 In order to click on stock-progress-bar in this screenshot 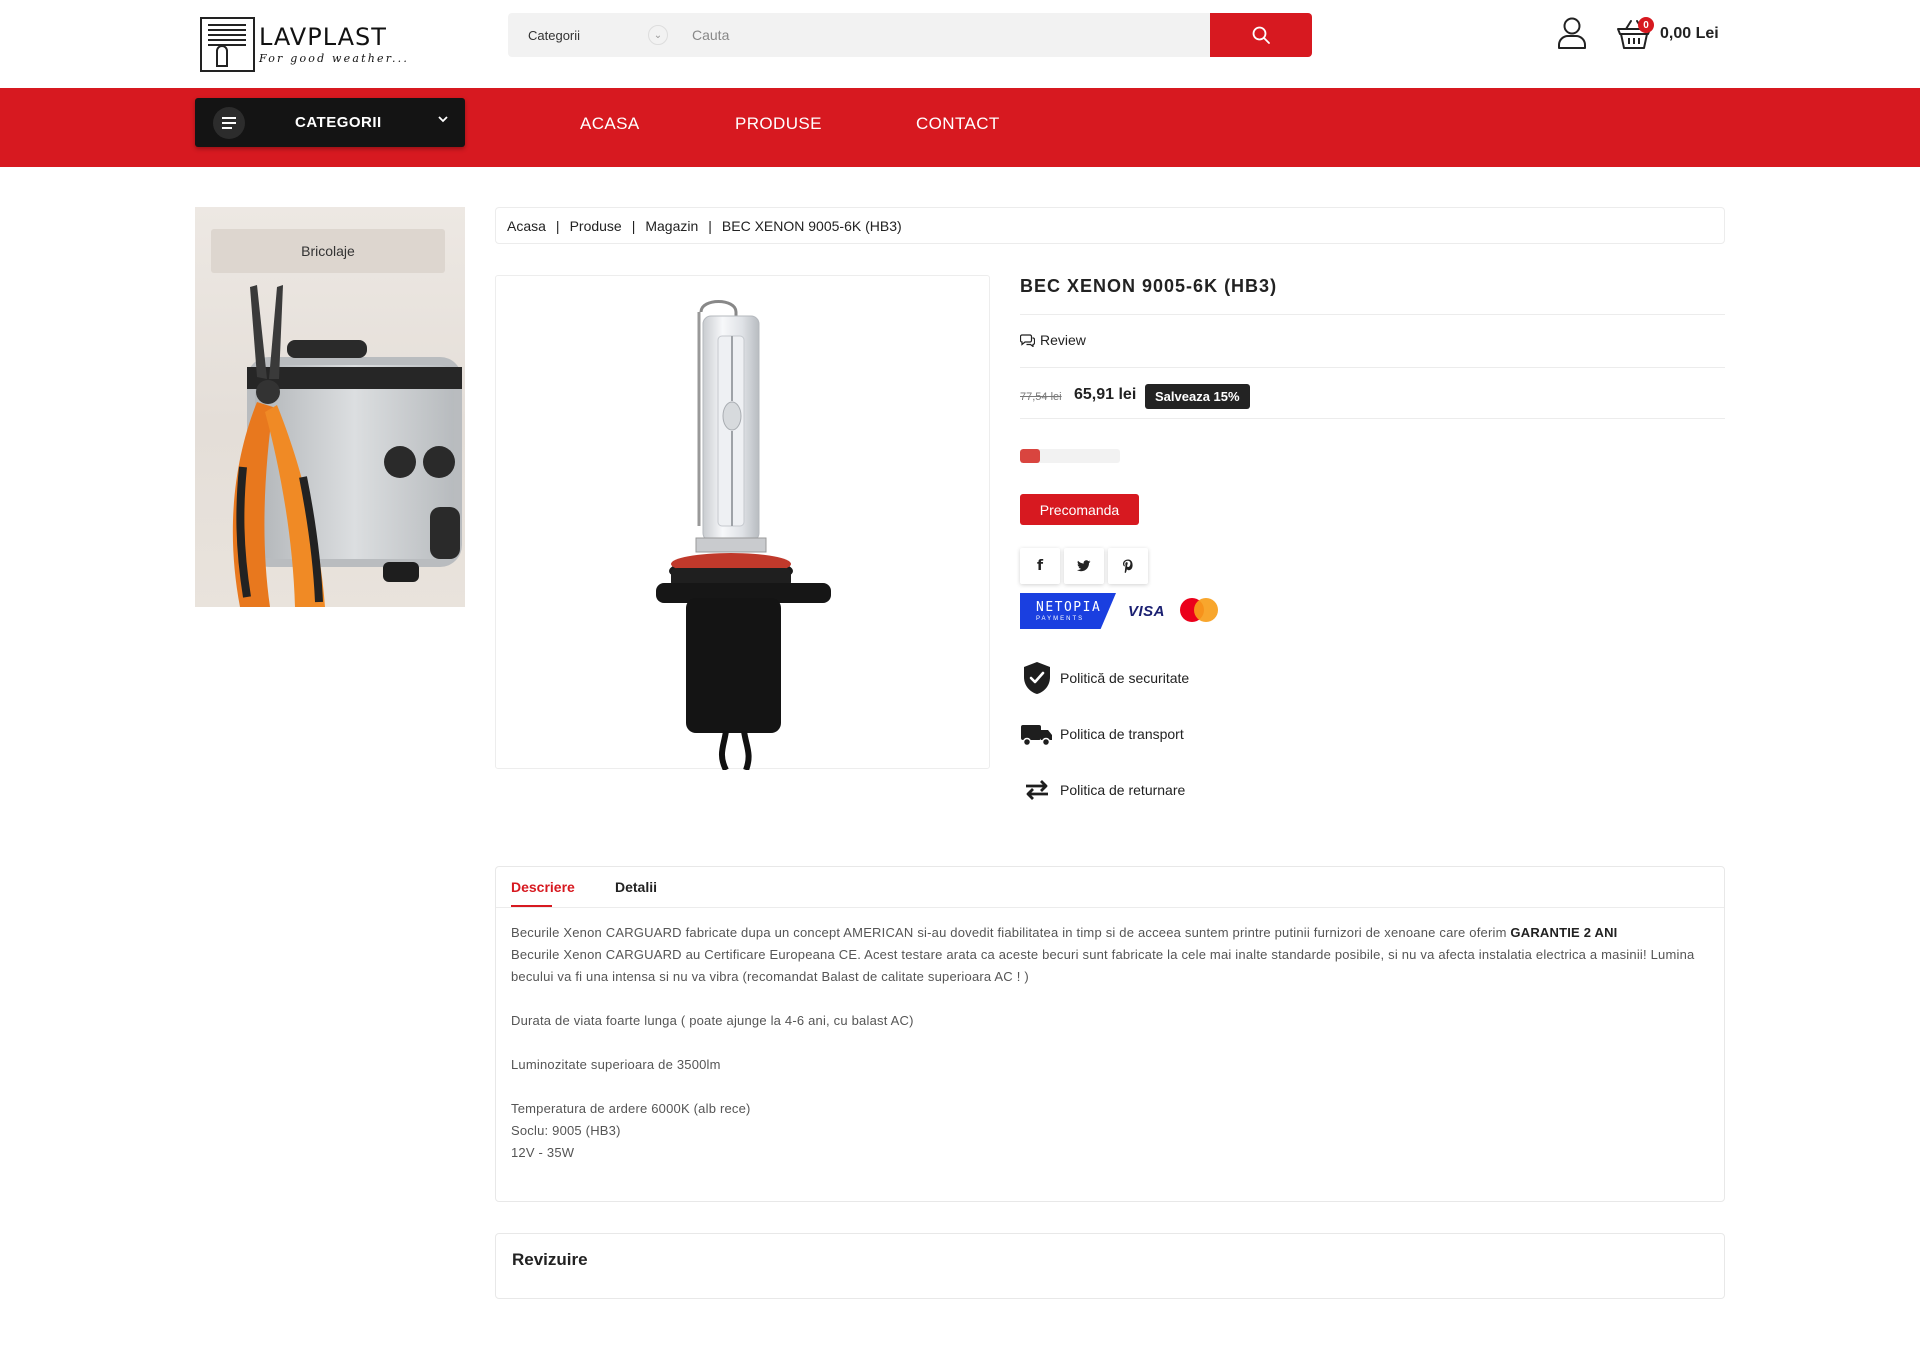, I will do `click(1070, 456)`.